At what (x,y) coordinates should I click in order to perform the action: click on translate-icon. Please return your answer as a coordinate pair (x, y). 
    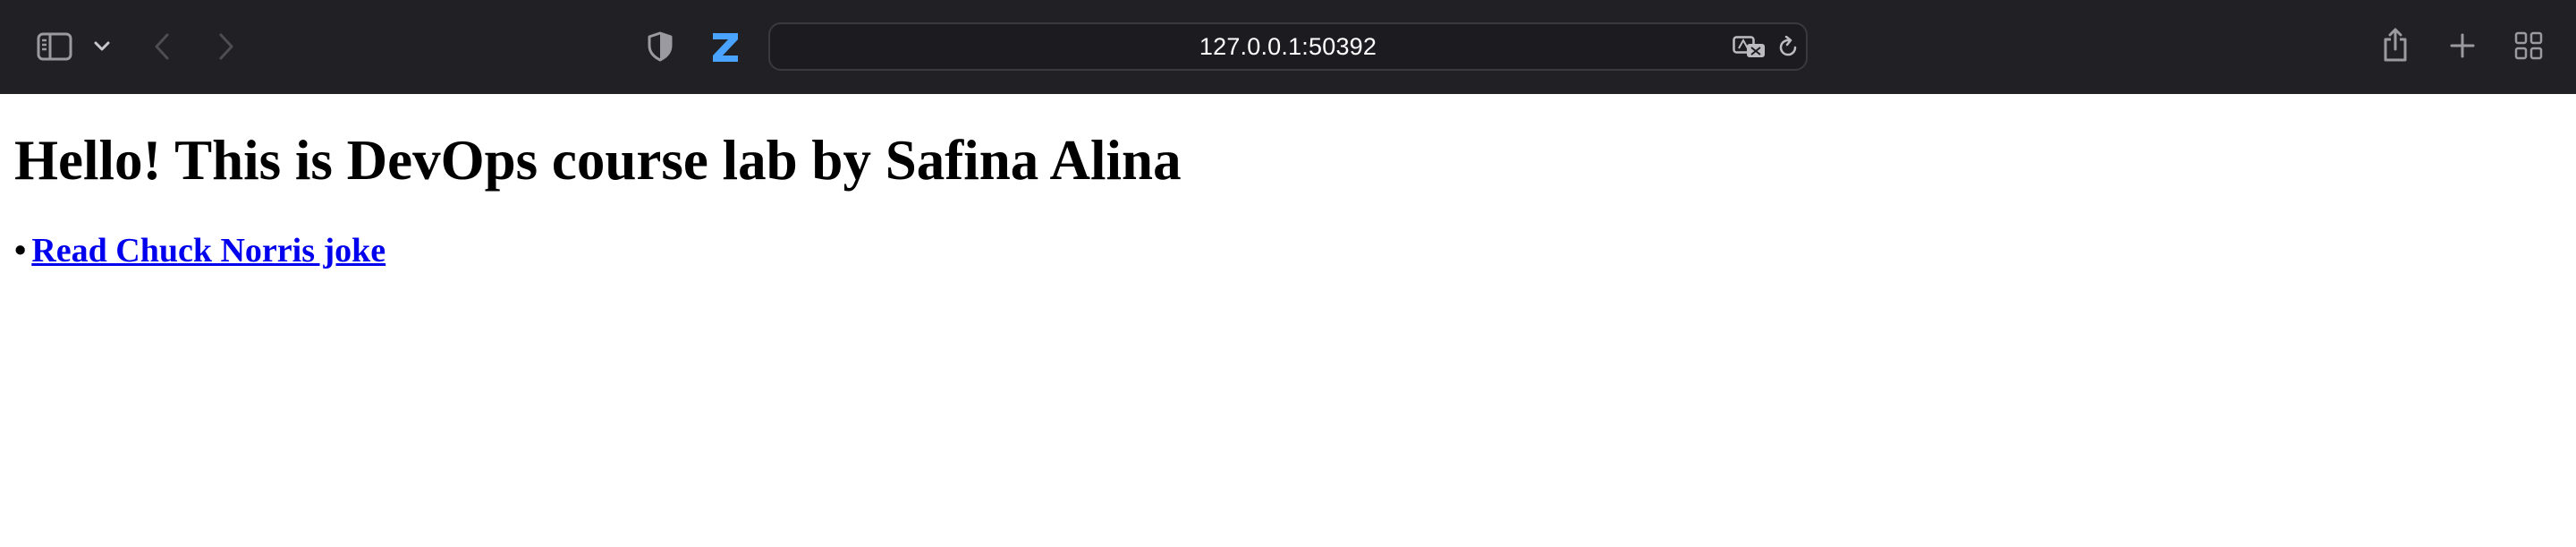
    Looking at the image, I should click on (1749, 48).